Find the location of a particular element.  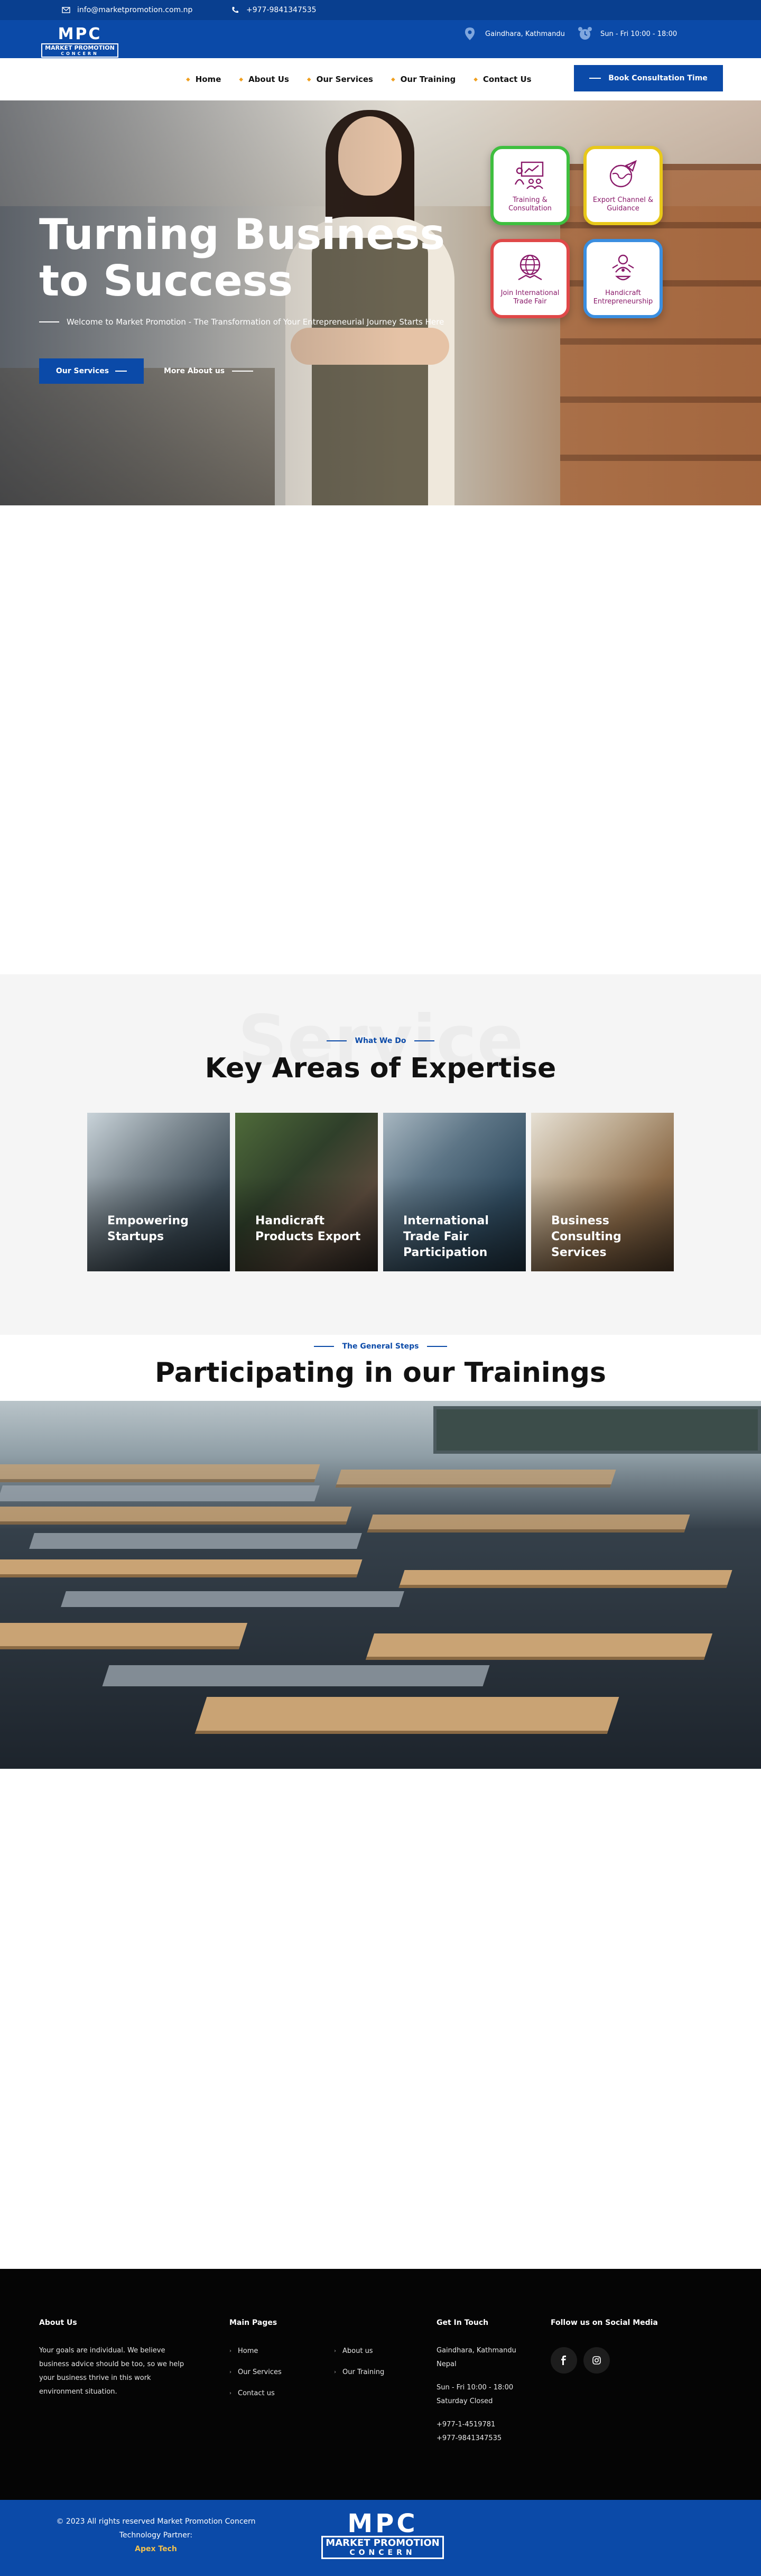

footer-about-heading: About Us is located at coordinates (58, 2323).